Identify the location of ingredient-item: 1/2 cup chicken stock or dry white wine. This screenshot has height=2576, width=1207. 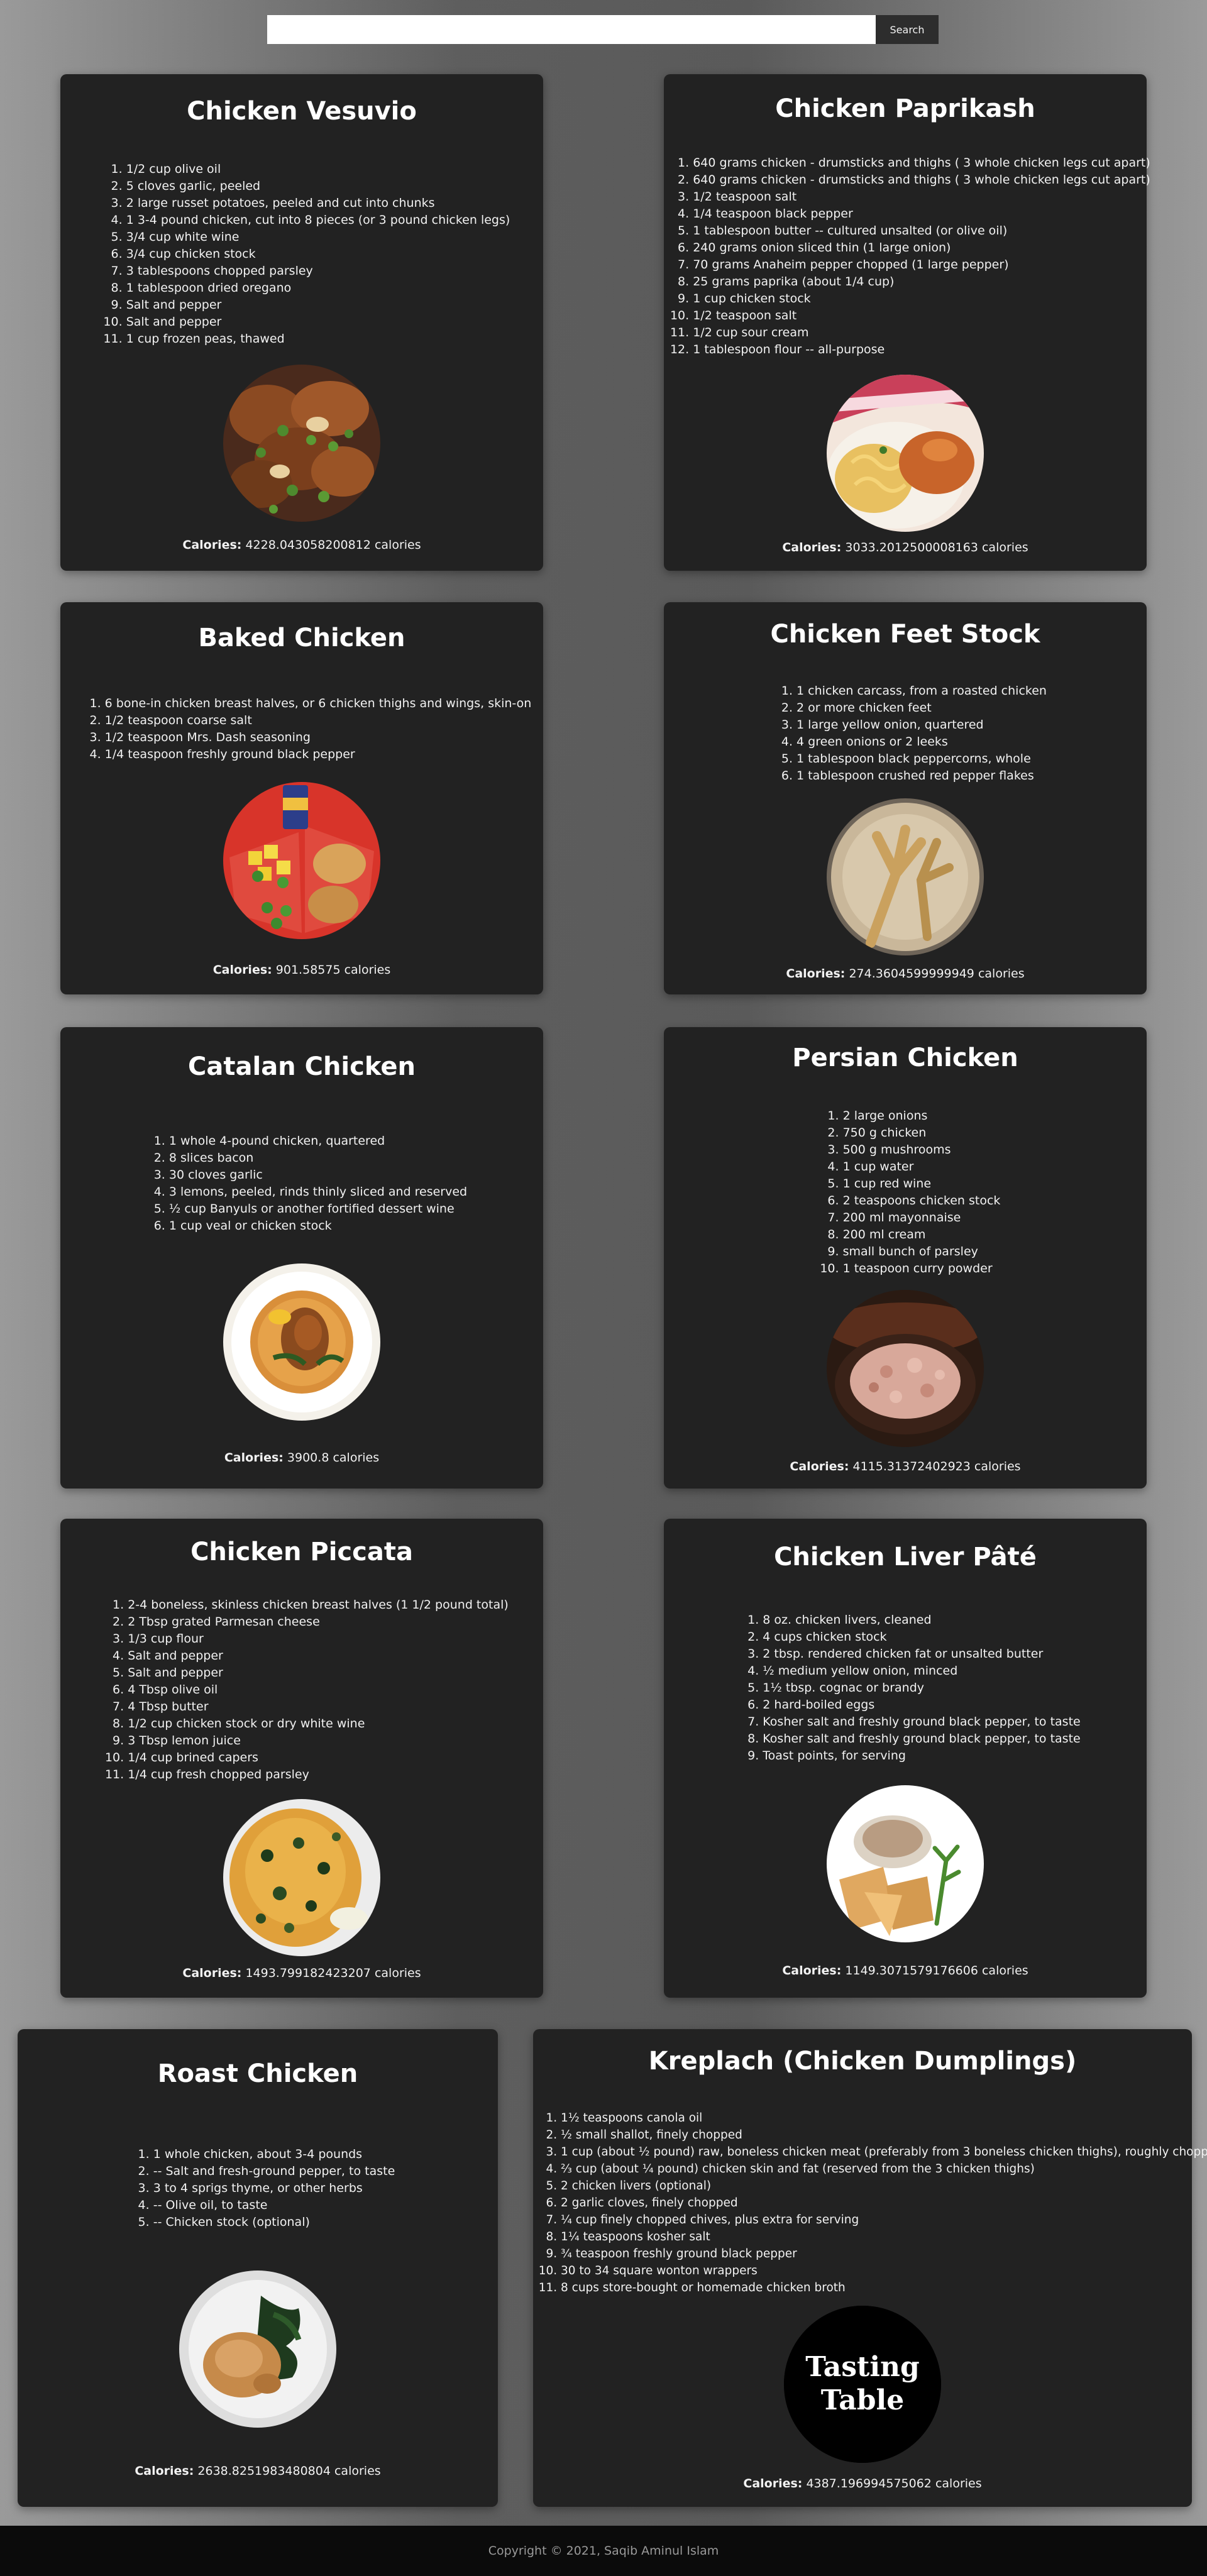
(318, 1724).